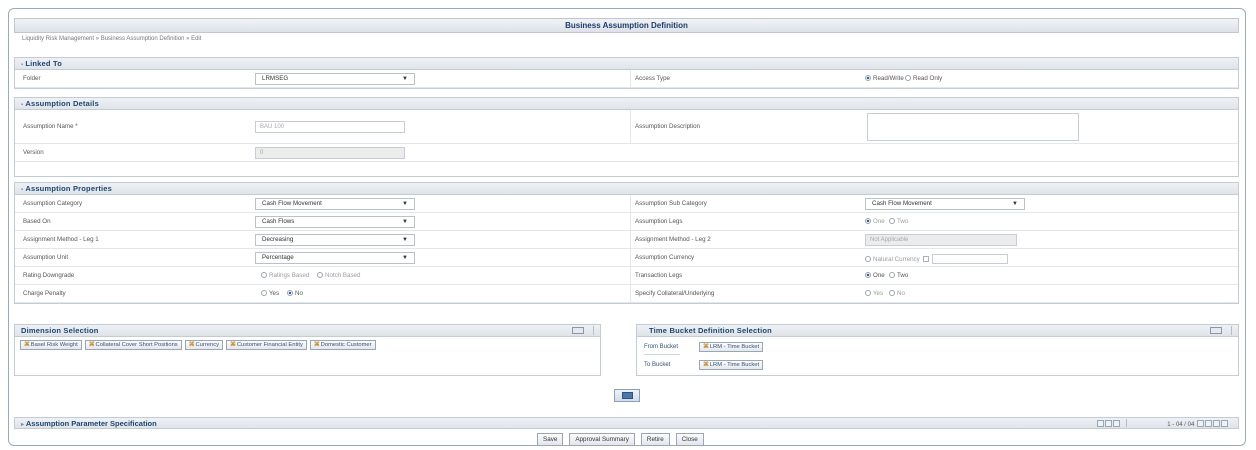 This screenshot has width=1256, height=450. I want to click on access-read-write-radio: Read/Write, so click(884, 78).